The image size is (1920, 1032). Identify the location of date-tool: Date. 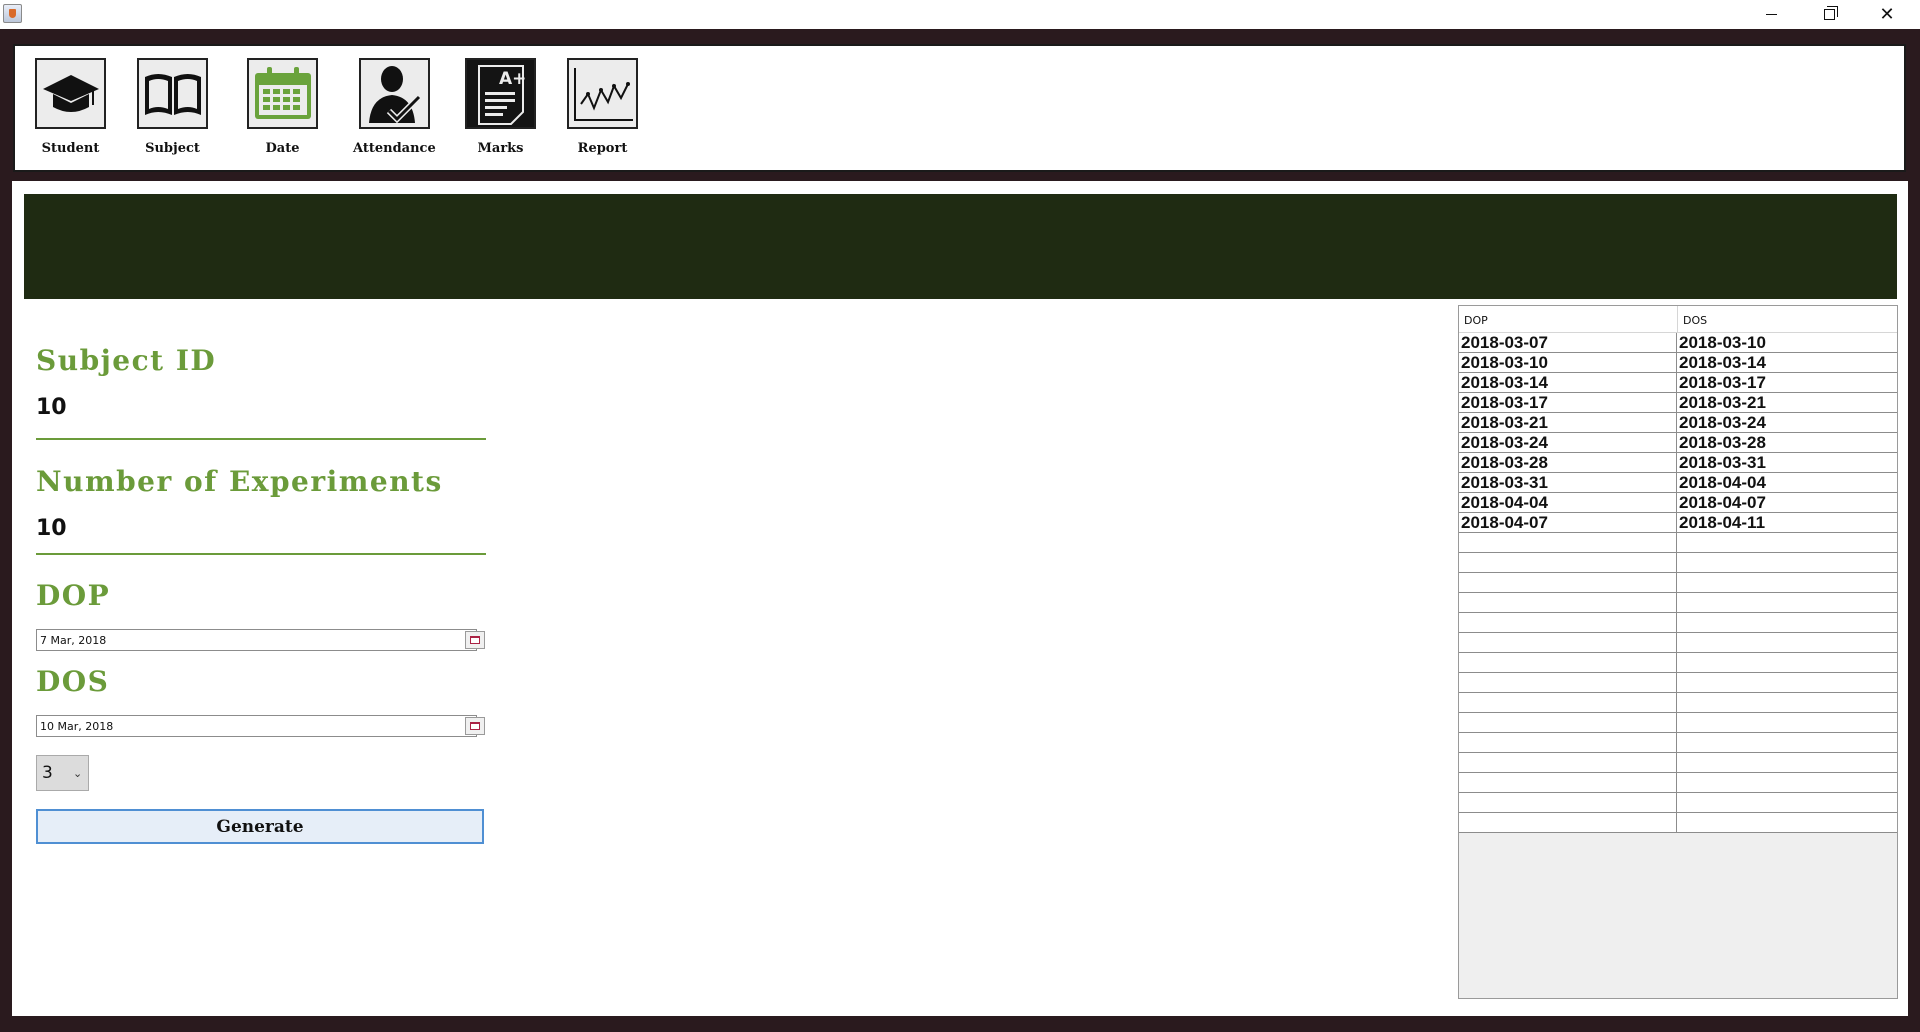
(282, 107).